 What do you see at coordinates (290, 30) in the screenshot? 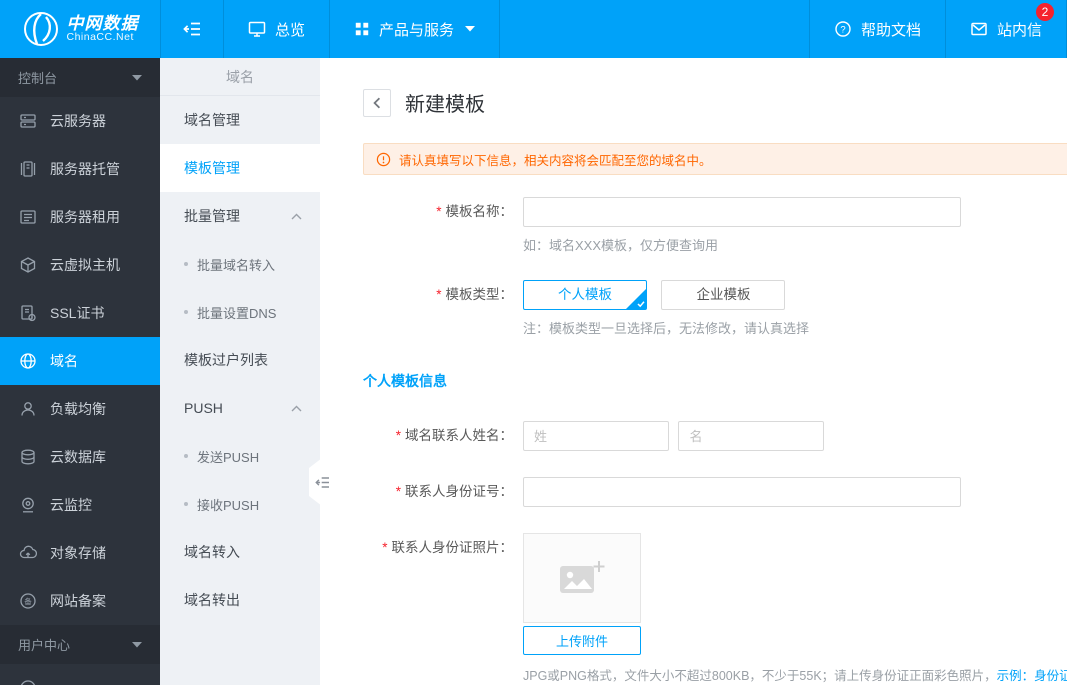
I see `nav-overview-label: 总览` at bounding box center [290, 30].